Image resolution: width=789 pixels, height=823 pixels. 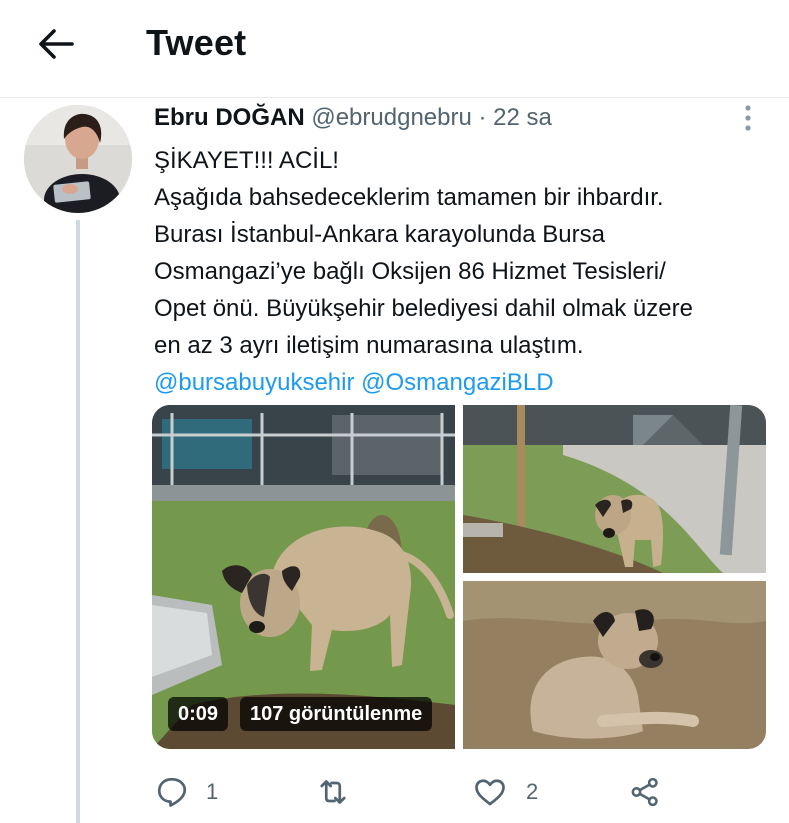 What do you see at coordinates (457, 382) in the screenshot?
I see `mention-link: @OsmangaziBLD` at bounding box center [457, 382].